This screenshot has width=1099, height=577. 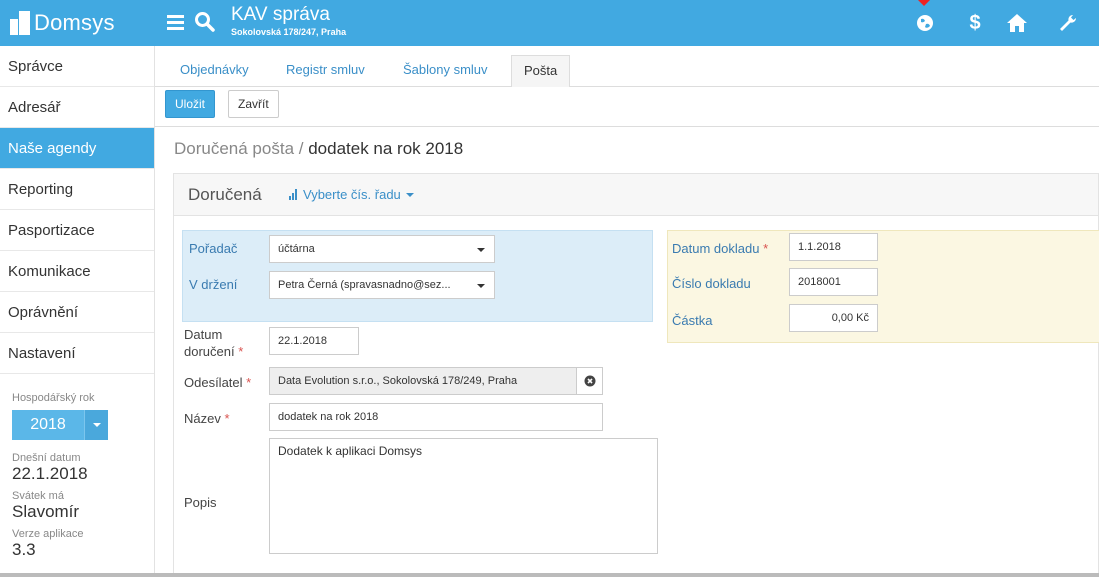 I want to click on fiscal-year-select: 2018, so click(x=60, y=425).